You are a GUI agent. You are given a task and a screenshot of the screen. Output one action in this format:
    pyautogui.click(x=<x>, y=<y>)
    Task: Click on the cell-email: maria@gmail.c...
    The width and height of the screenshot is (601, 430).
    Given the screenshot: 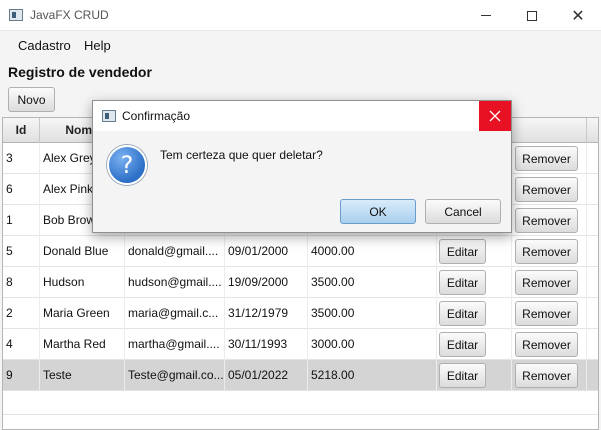 What is the action you would take?
    pyautogui.click(x=175, y=313)
    